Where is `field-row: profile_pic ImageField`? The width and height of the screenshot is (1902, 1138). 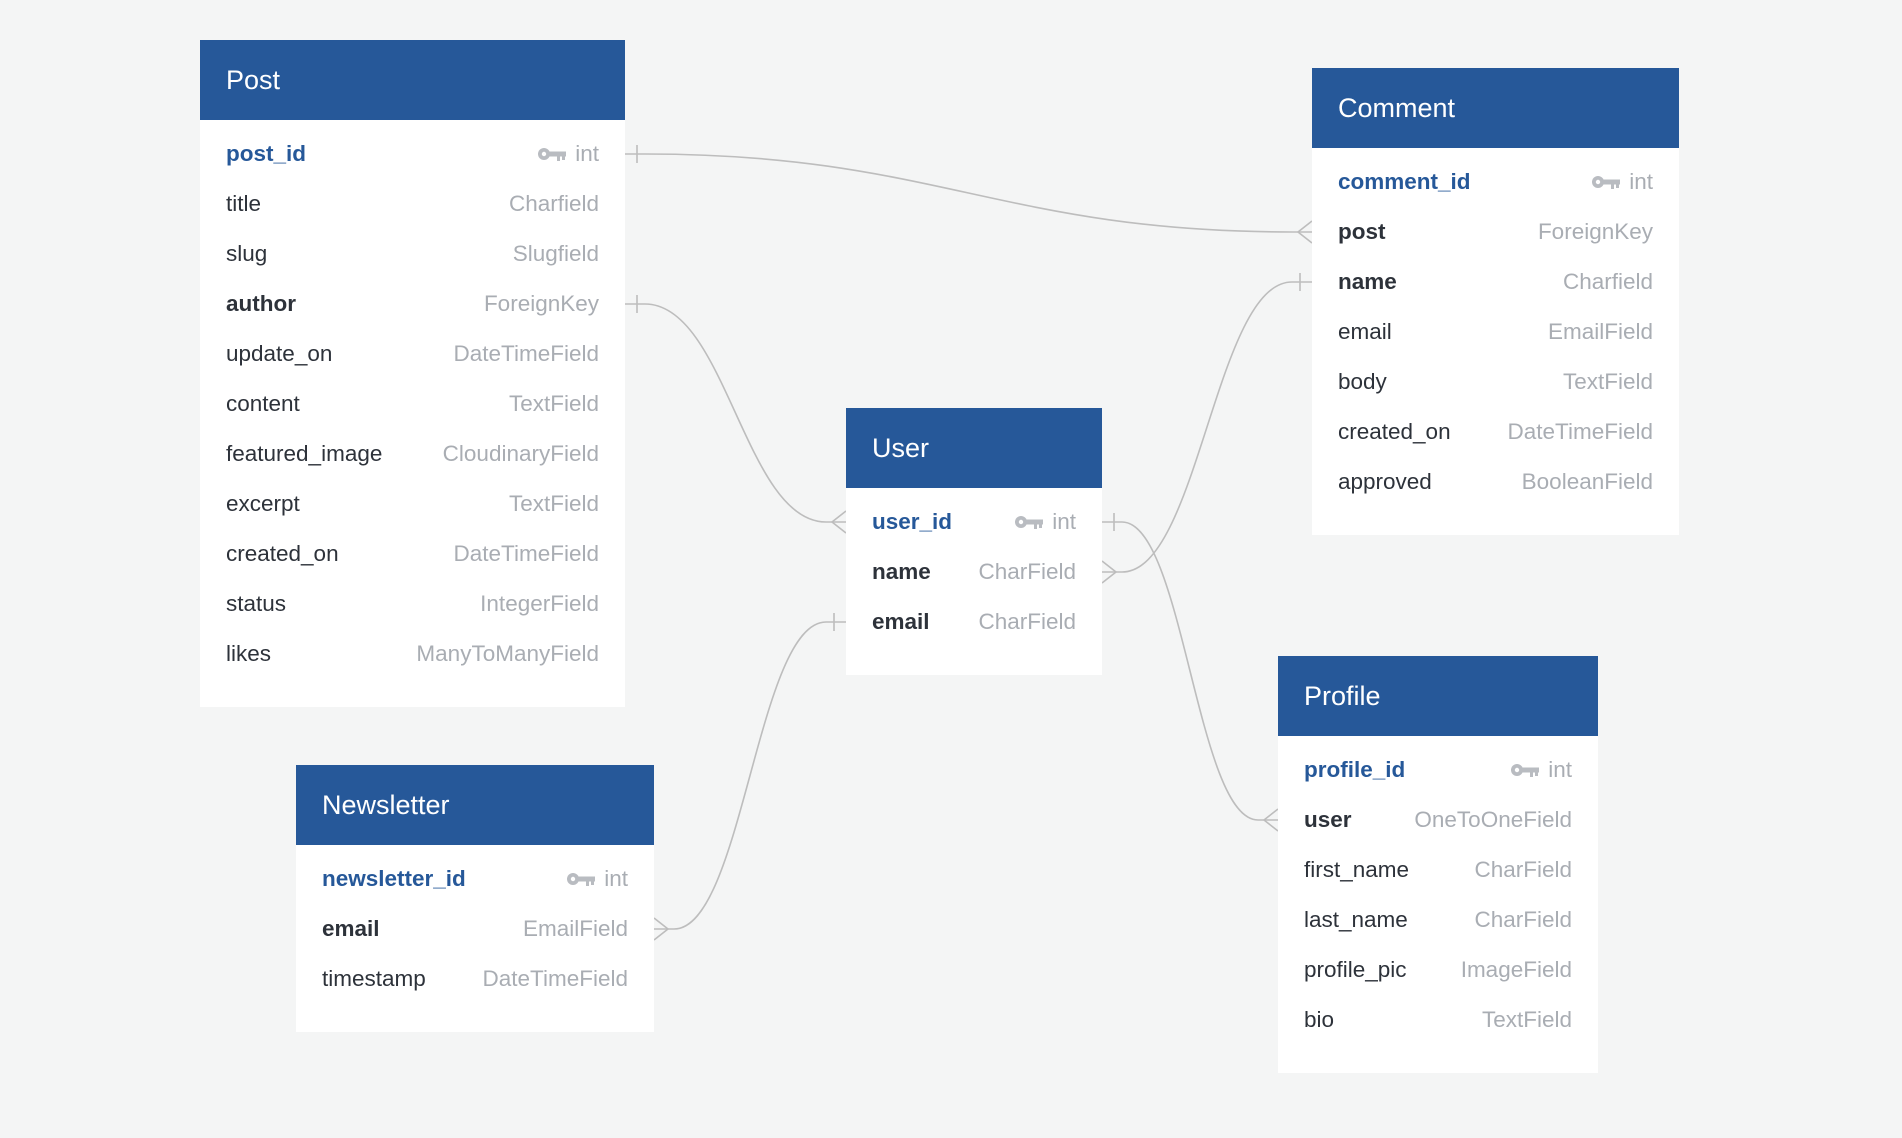
field-row: profile_pic ImageField is located at coordinates (1438, 970).